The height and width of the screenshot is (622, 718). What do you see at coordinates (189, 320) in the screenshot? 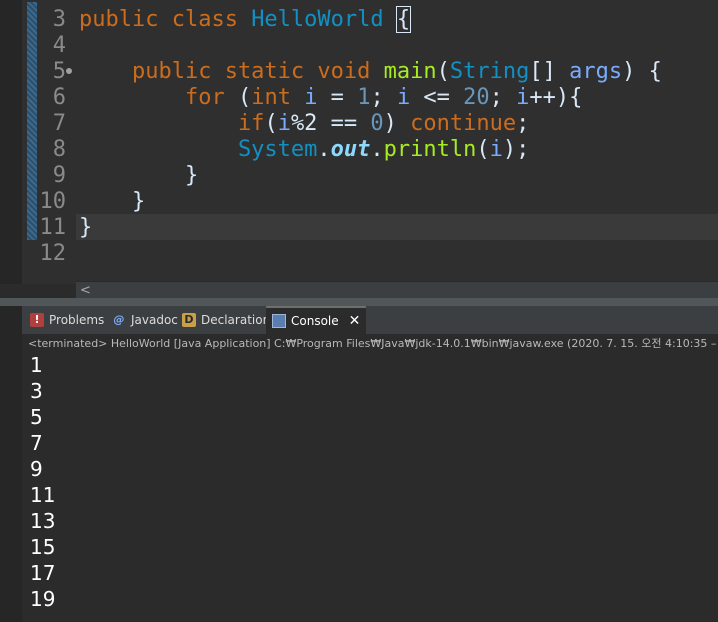
I see `declaration-icon: D` at bounding box center [189, 320].